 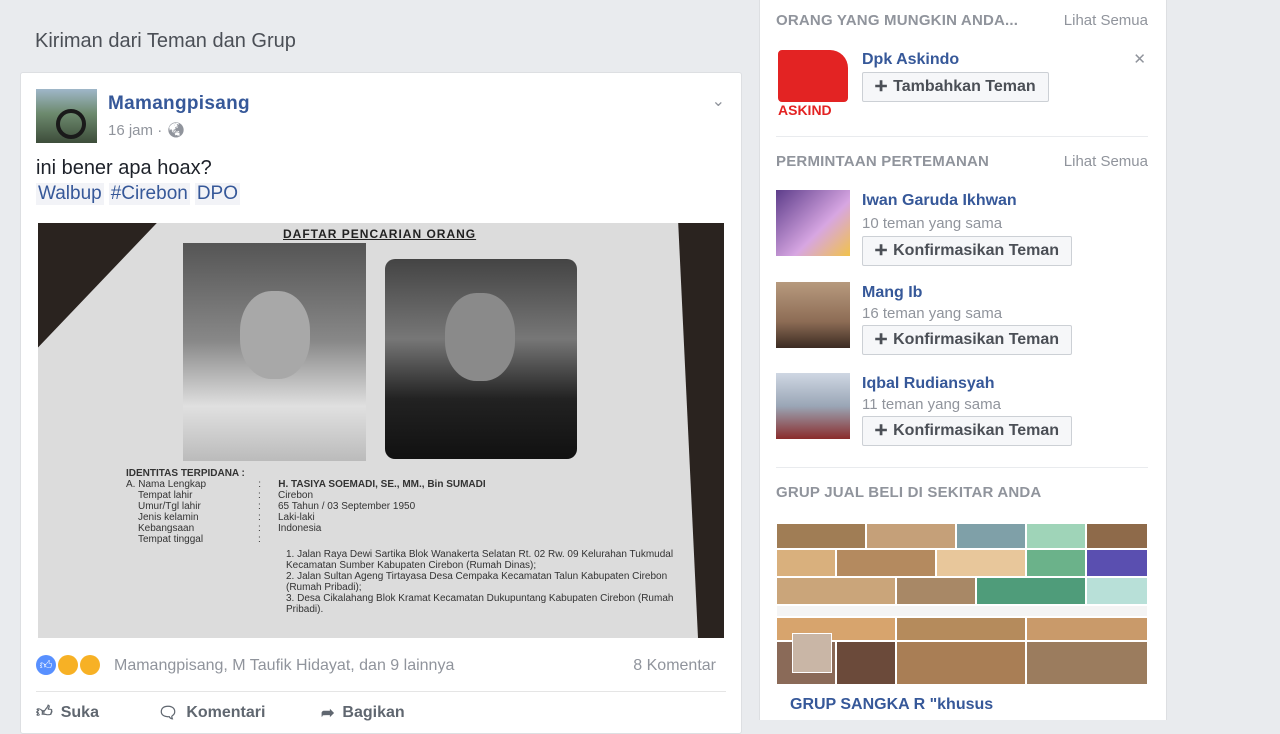 What do you see at coordinates (230, 528) in the screenshot?
I see `doc-row: Kebangsaan: Indonesia` at bounding box center [230, 528].